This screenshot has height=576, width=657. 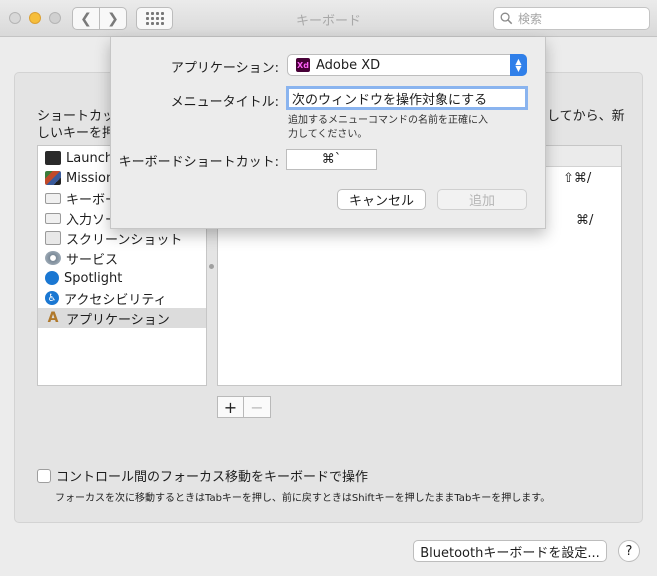 What do you see at coordinates (52, 298) in the screenshot?
I see `accessibility-icon: ♿` at bounding box center [52, 298].